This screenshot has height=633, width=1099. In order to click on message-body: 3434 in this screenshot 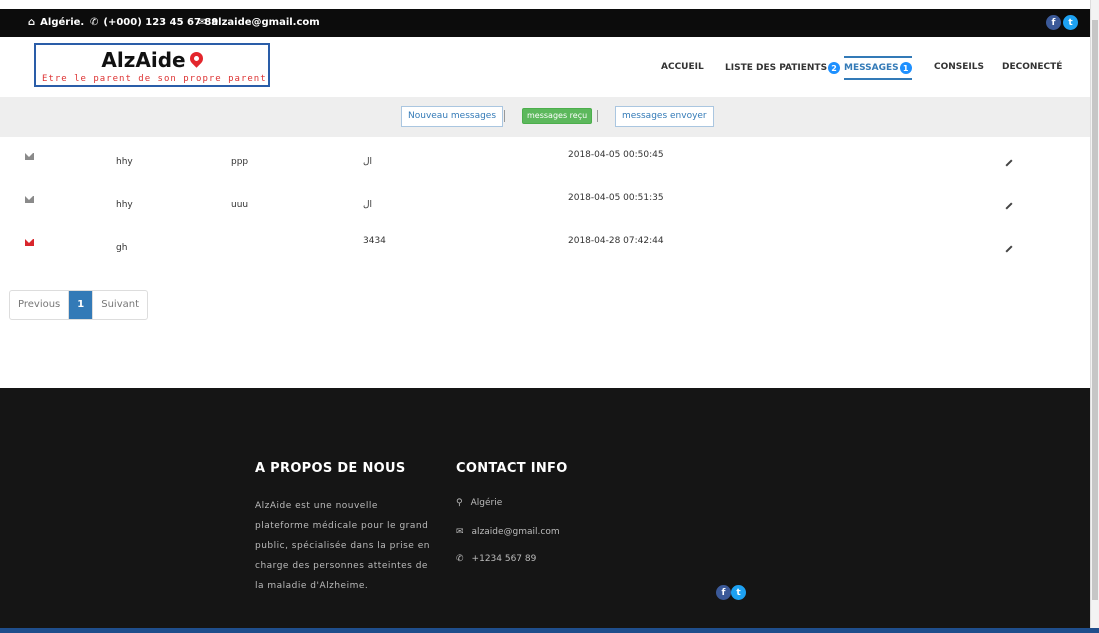, I will do `click(374, 241)`.